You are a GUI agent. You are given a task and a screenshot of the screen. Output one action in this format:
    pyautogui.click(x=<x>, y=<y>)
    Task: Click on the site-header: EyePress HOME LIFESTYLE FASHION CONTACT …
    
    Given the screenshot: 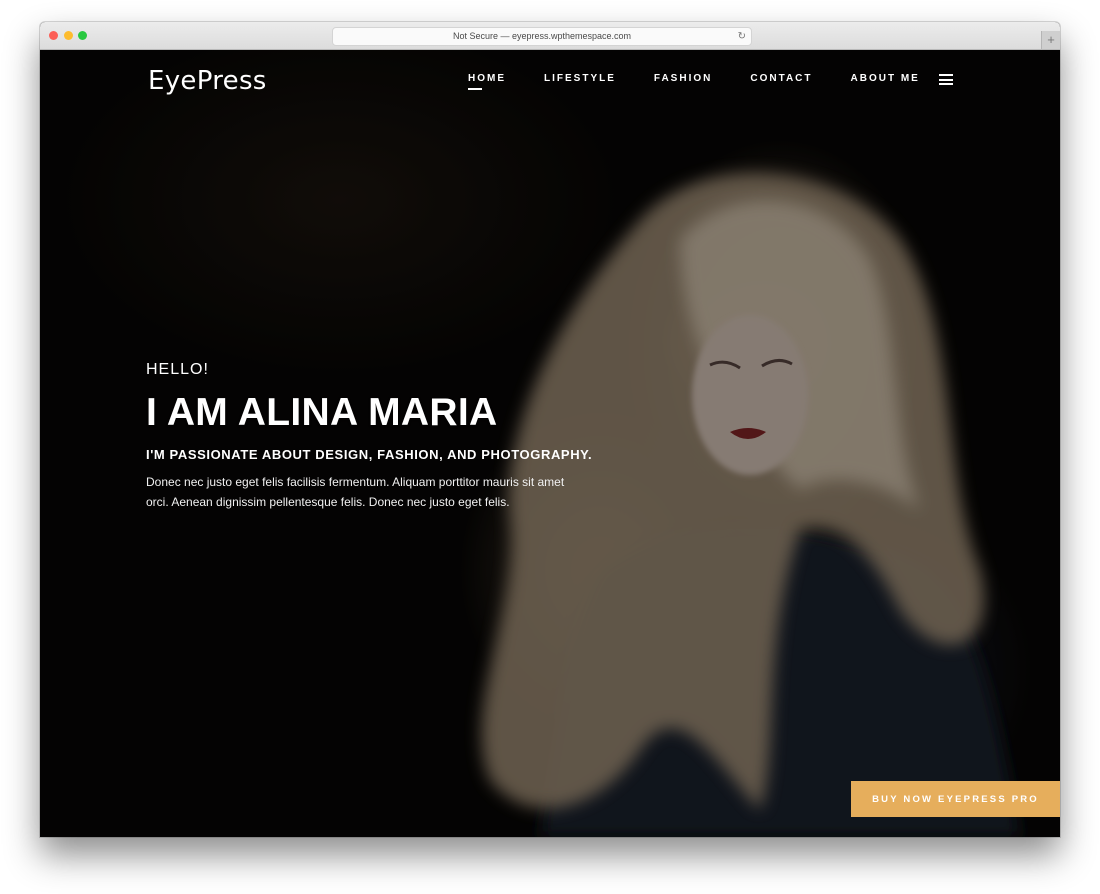 What is the action you would take?
    pyautogui.click(x=550, y=80)
    